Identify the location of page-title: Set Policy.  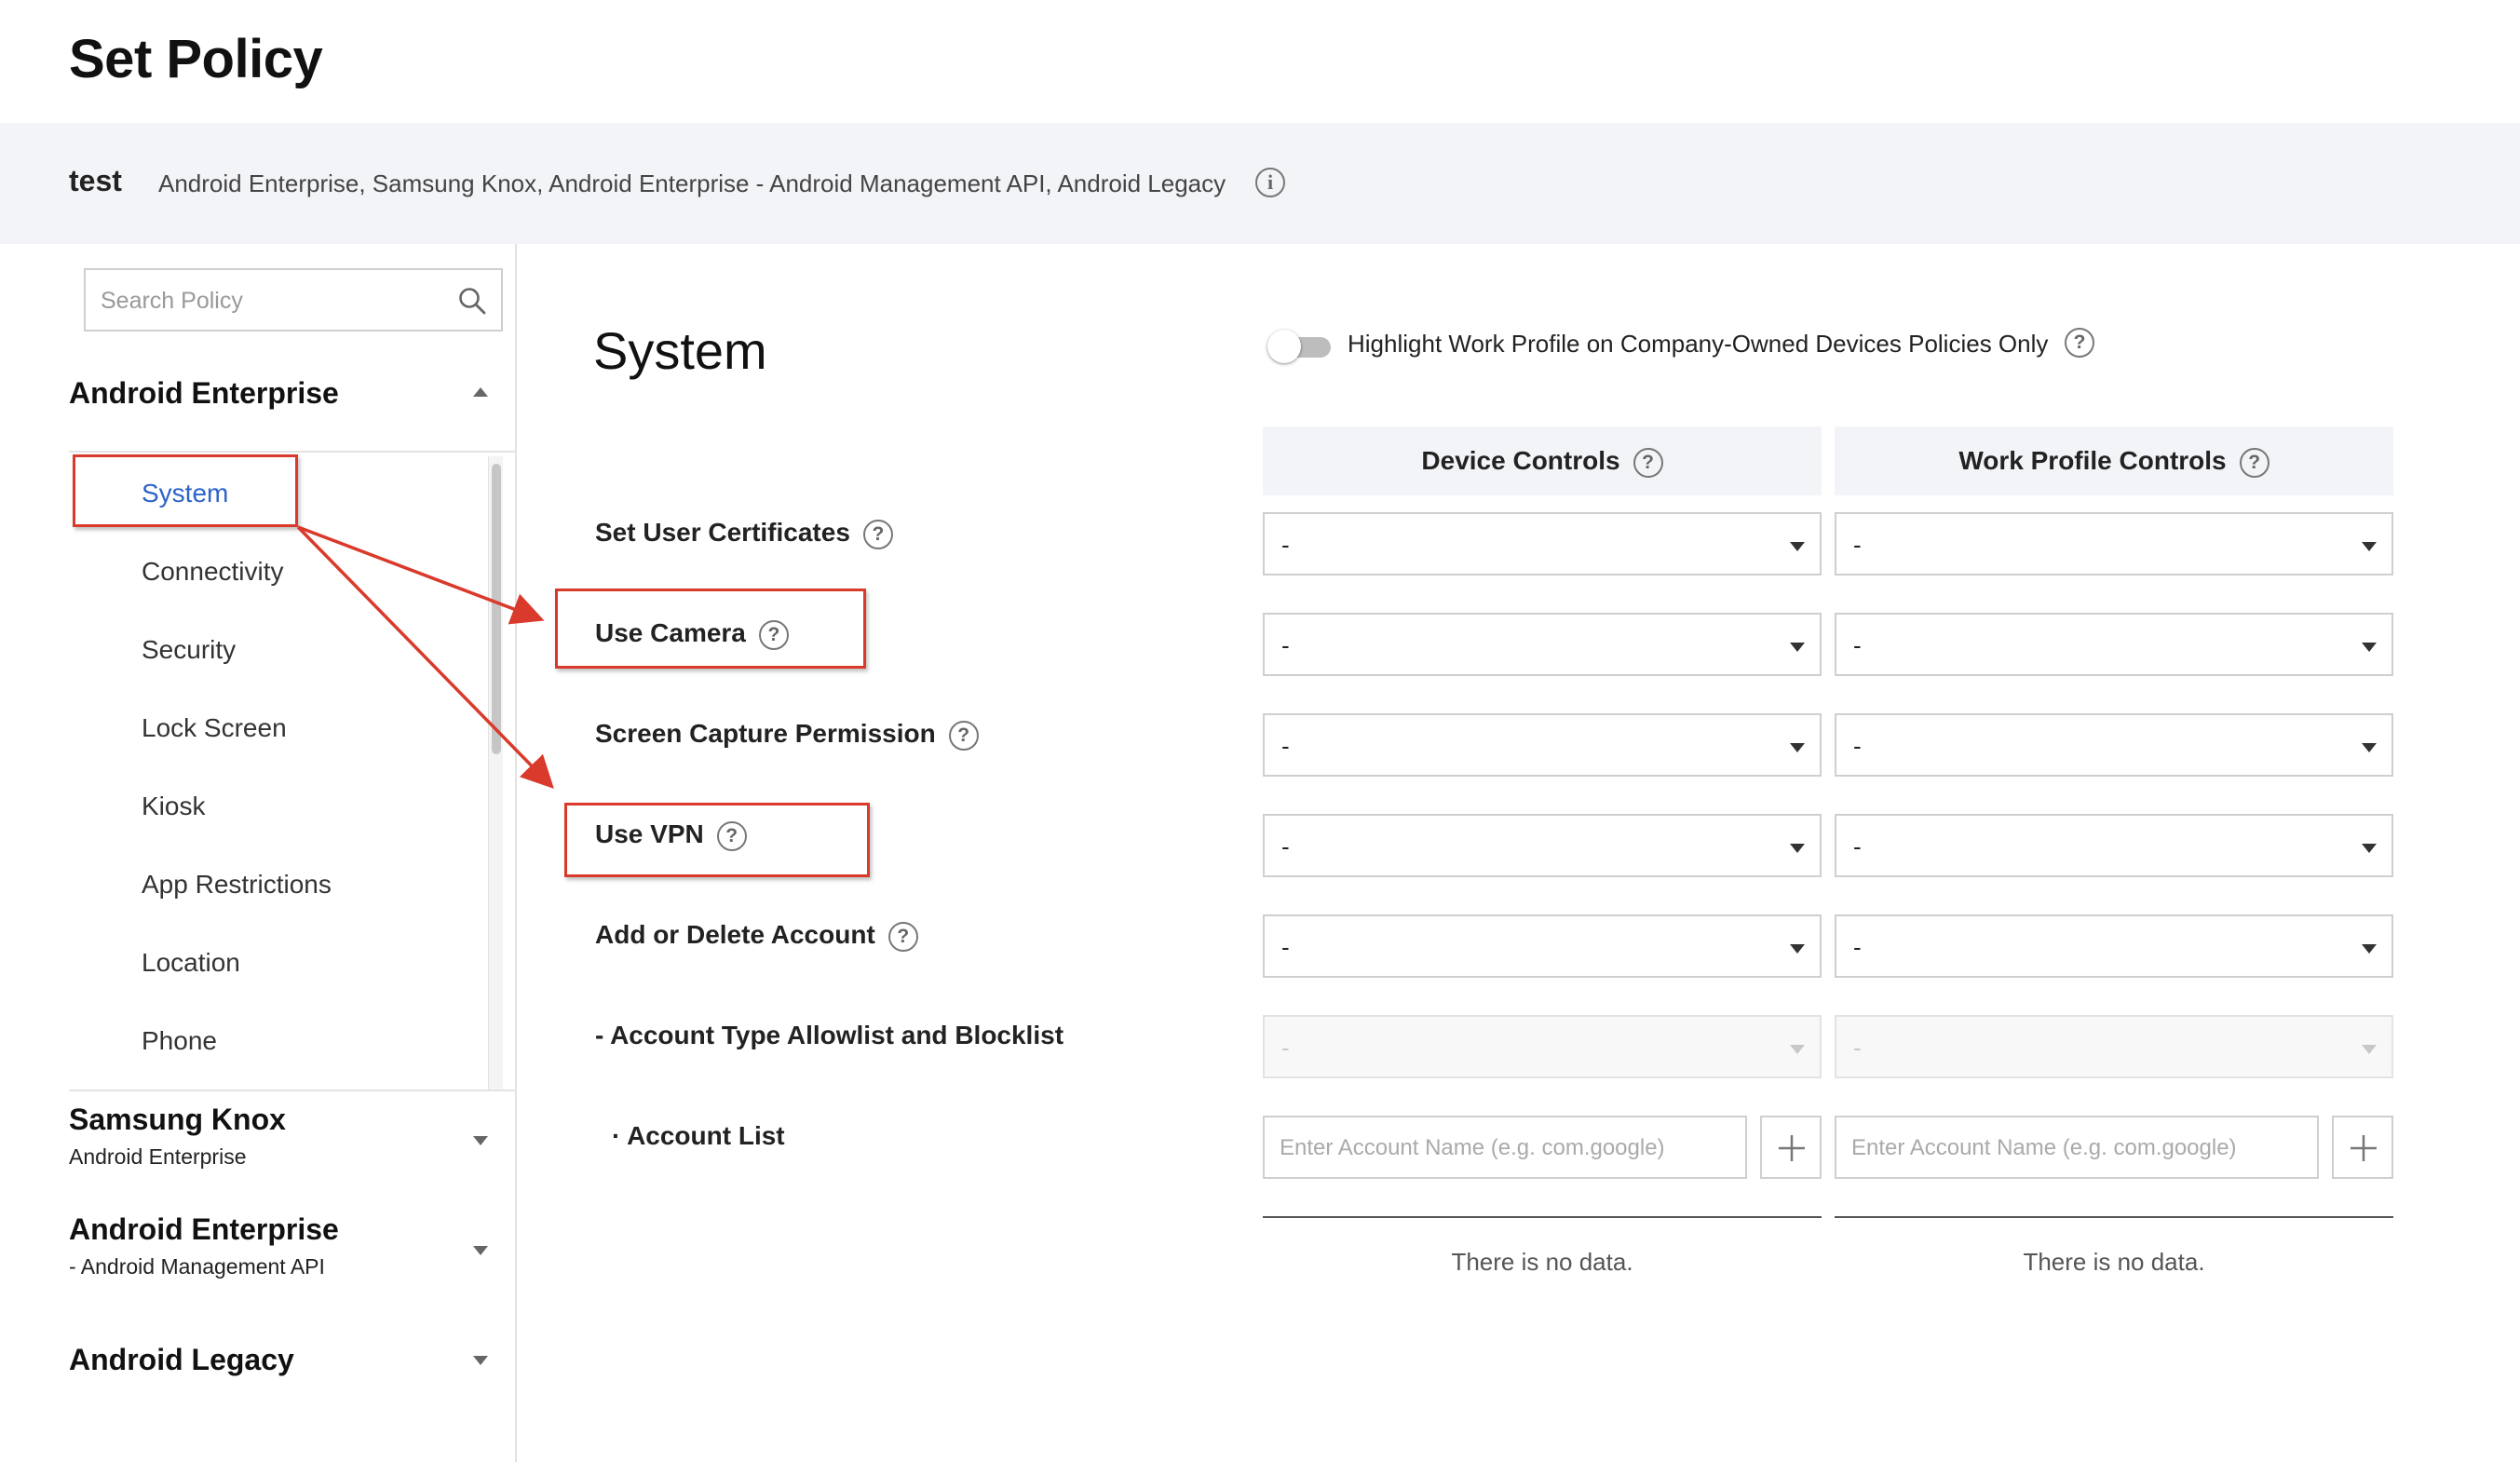
(196, 59).